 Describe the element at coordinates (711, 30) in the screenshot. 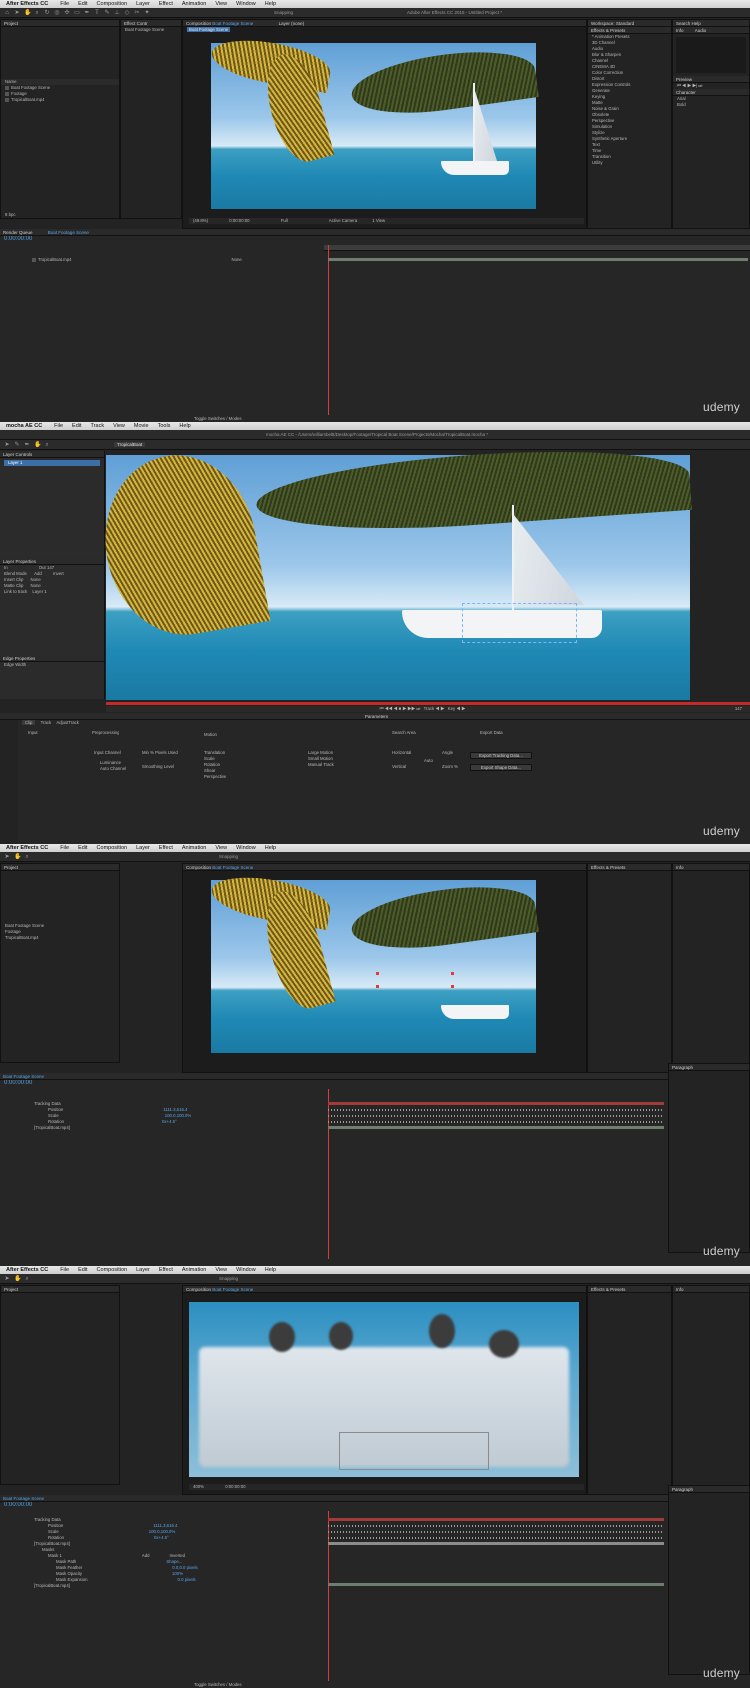

I see `info-tab: Info Audio` at that location.